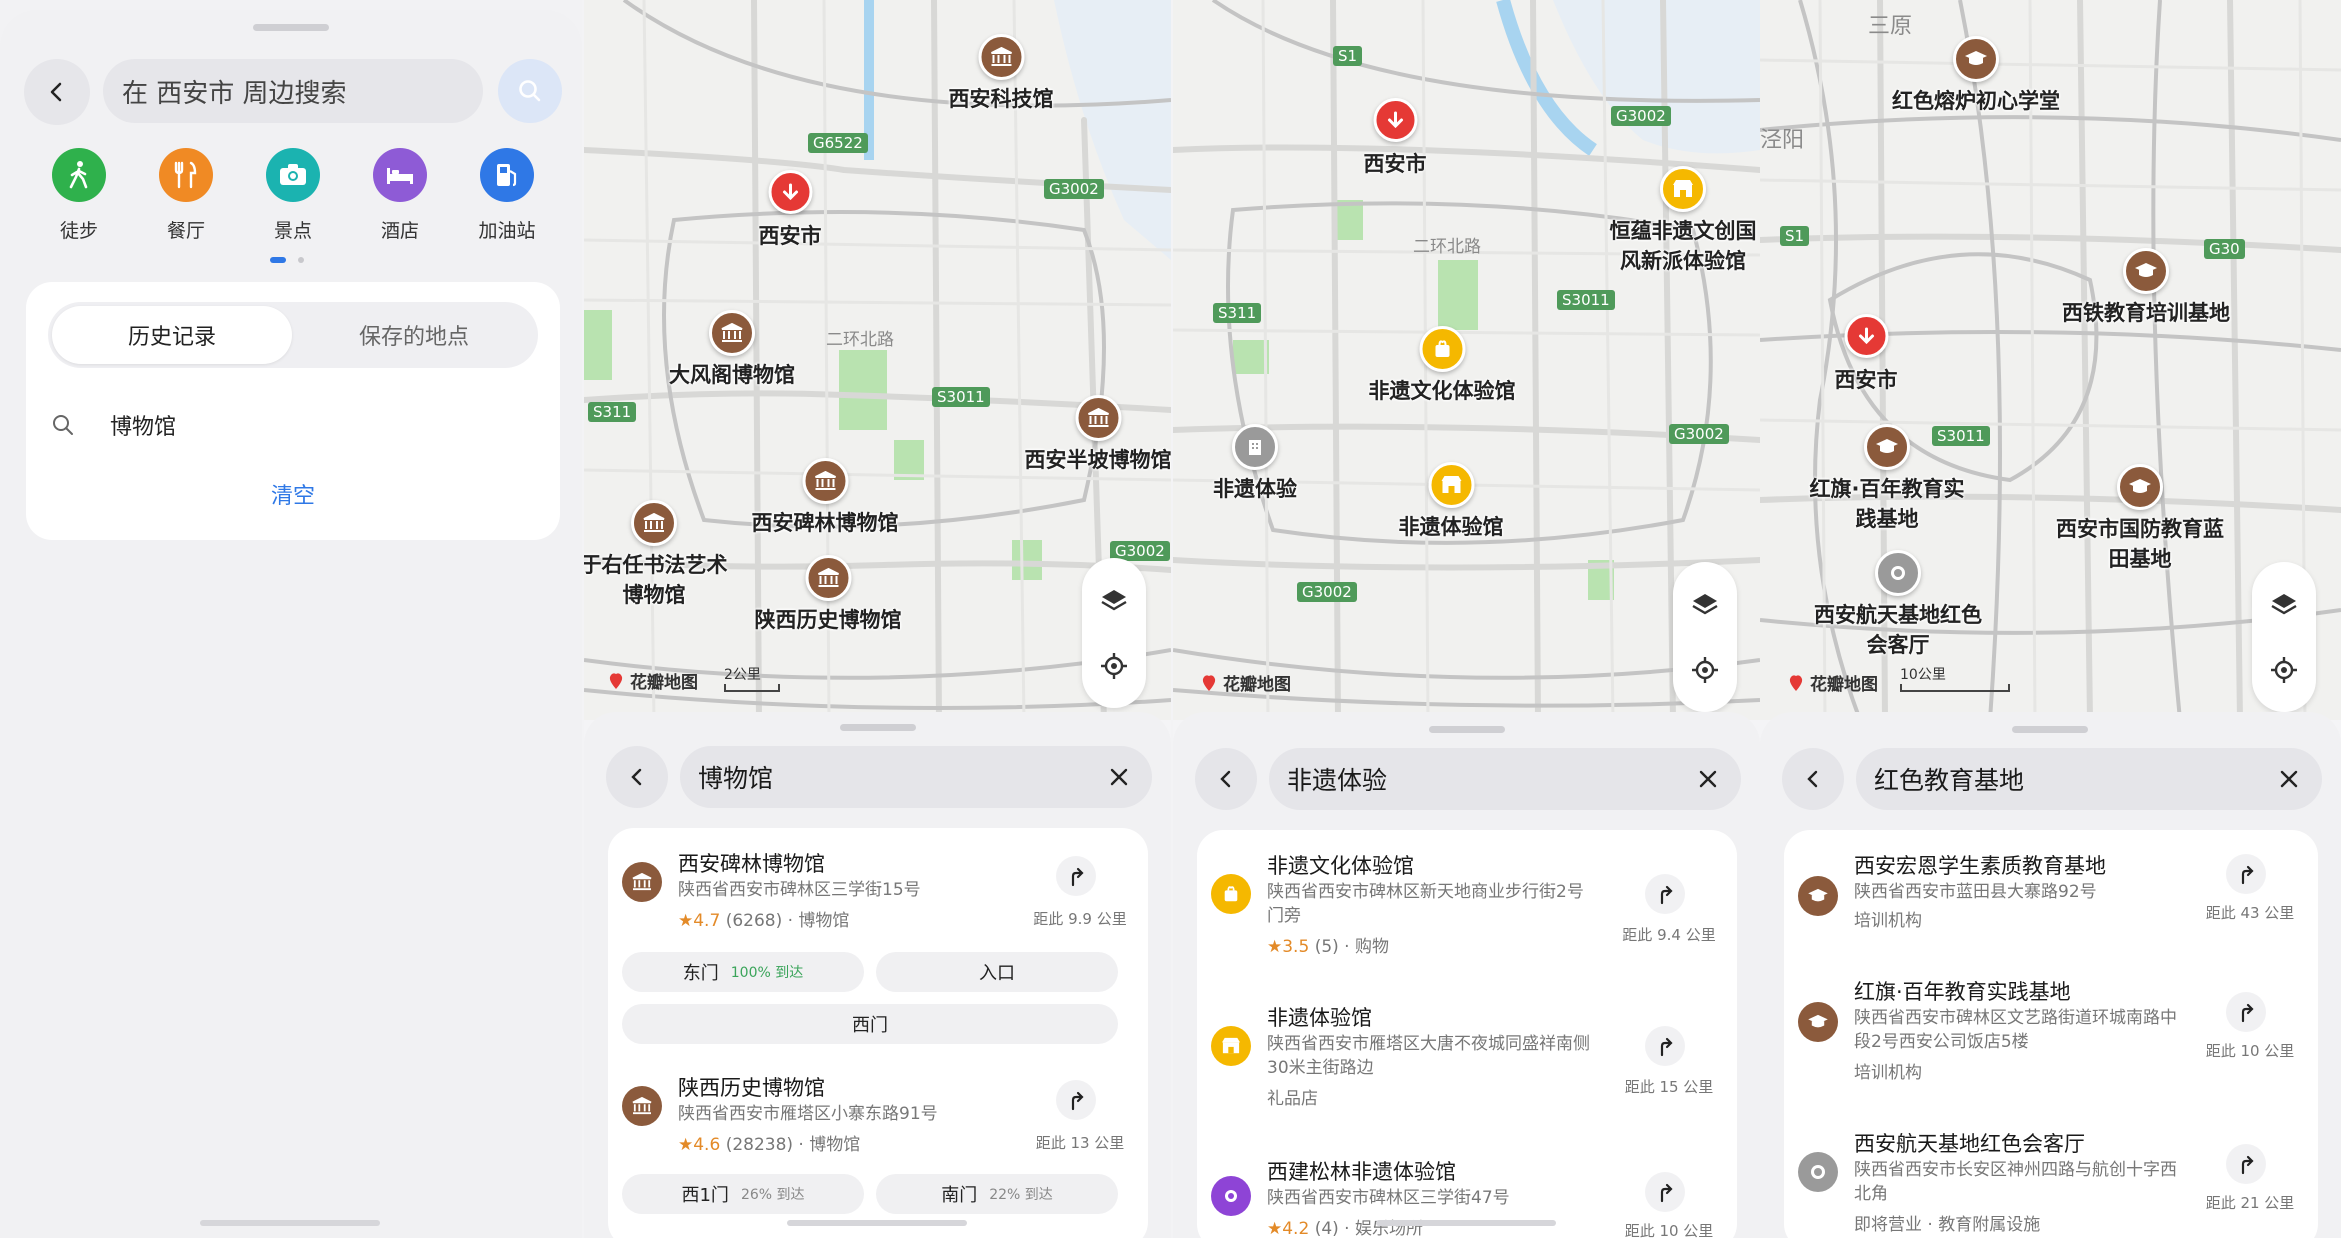 Image resolution: width=2341 pixels, height=1238 pixels. What do you see at coordinates (2140, 544) in the screenshot?
I see `poi-name: 西安市国防教育蓝田基地` at bounding box center [2140, 544].